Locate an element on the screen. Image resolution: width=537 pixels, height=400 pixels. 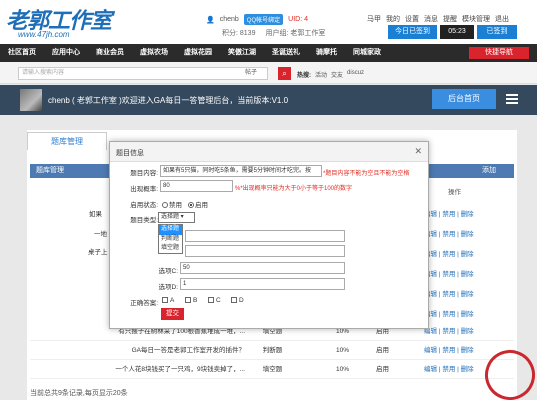
nav-item-jianghu: 笑傲江湖 is located at coordinates (242, 53).